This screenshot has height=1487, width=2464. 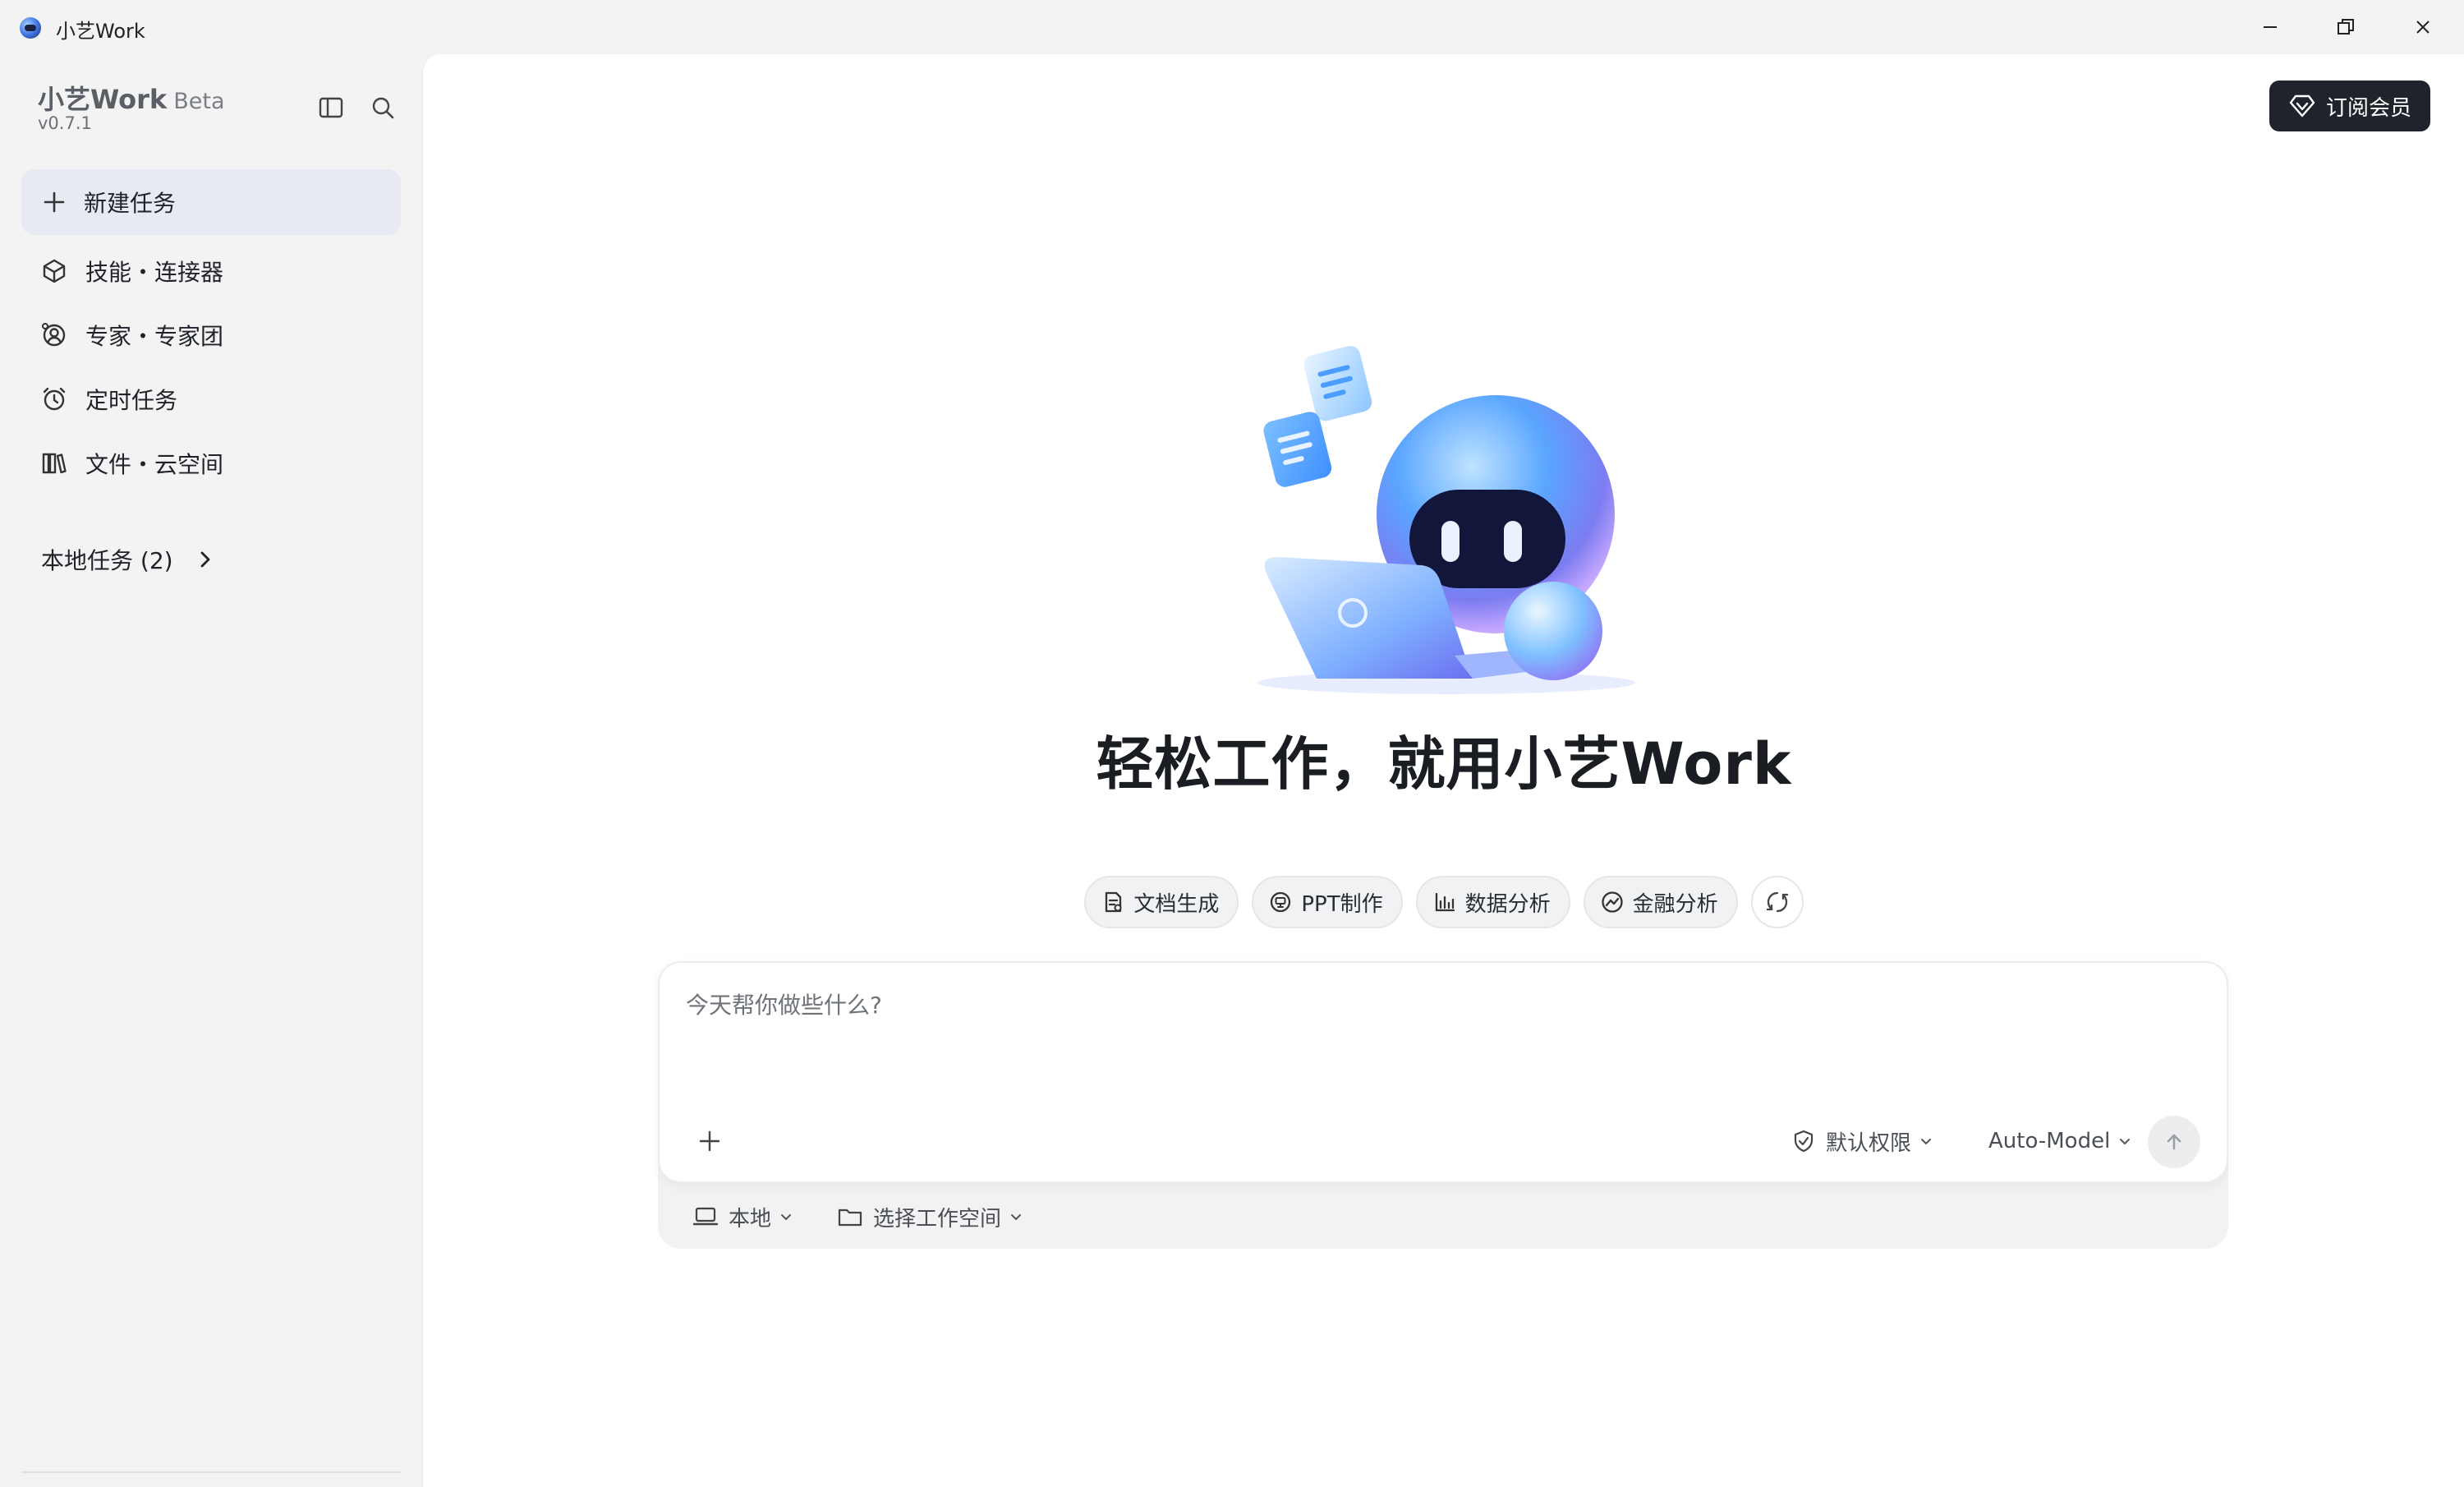 I want to click on composer: 默认权限 Auto-Model, so click(x=1443, y=1072).